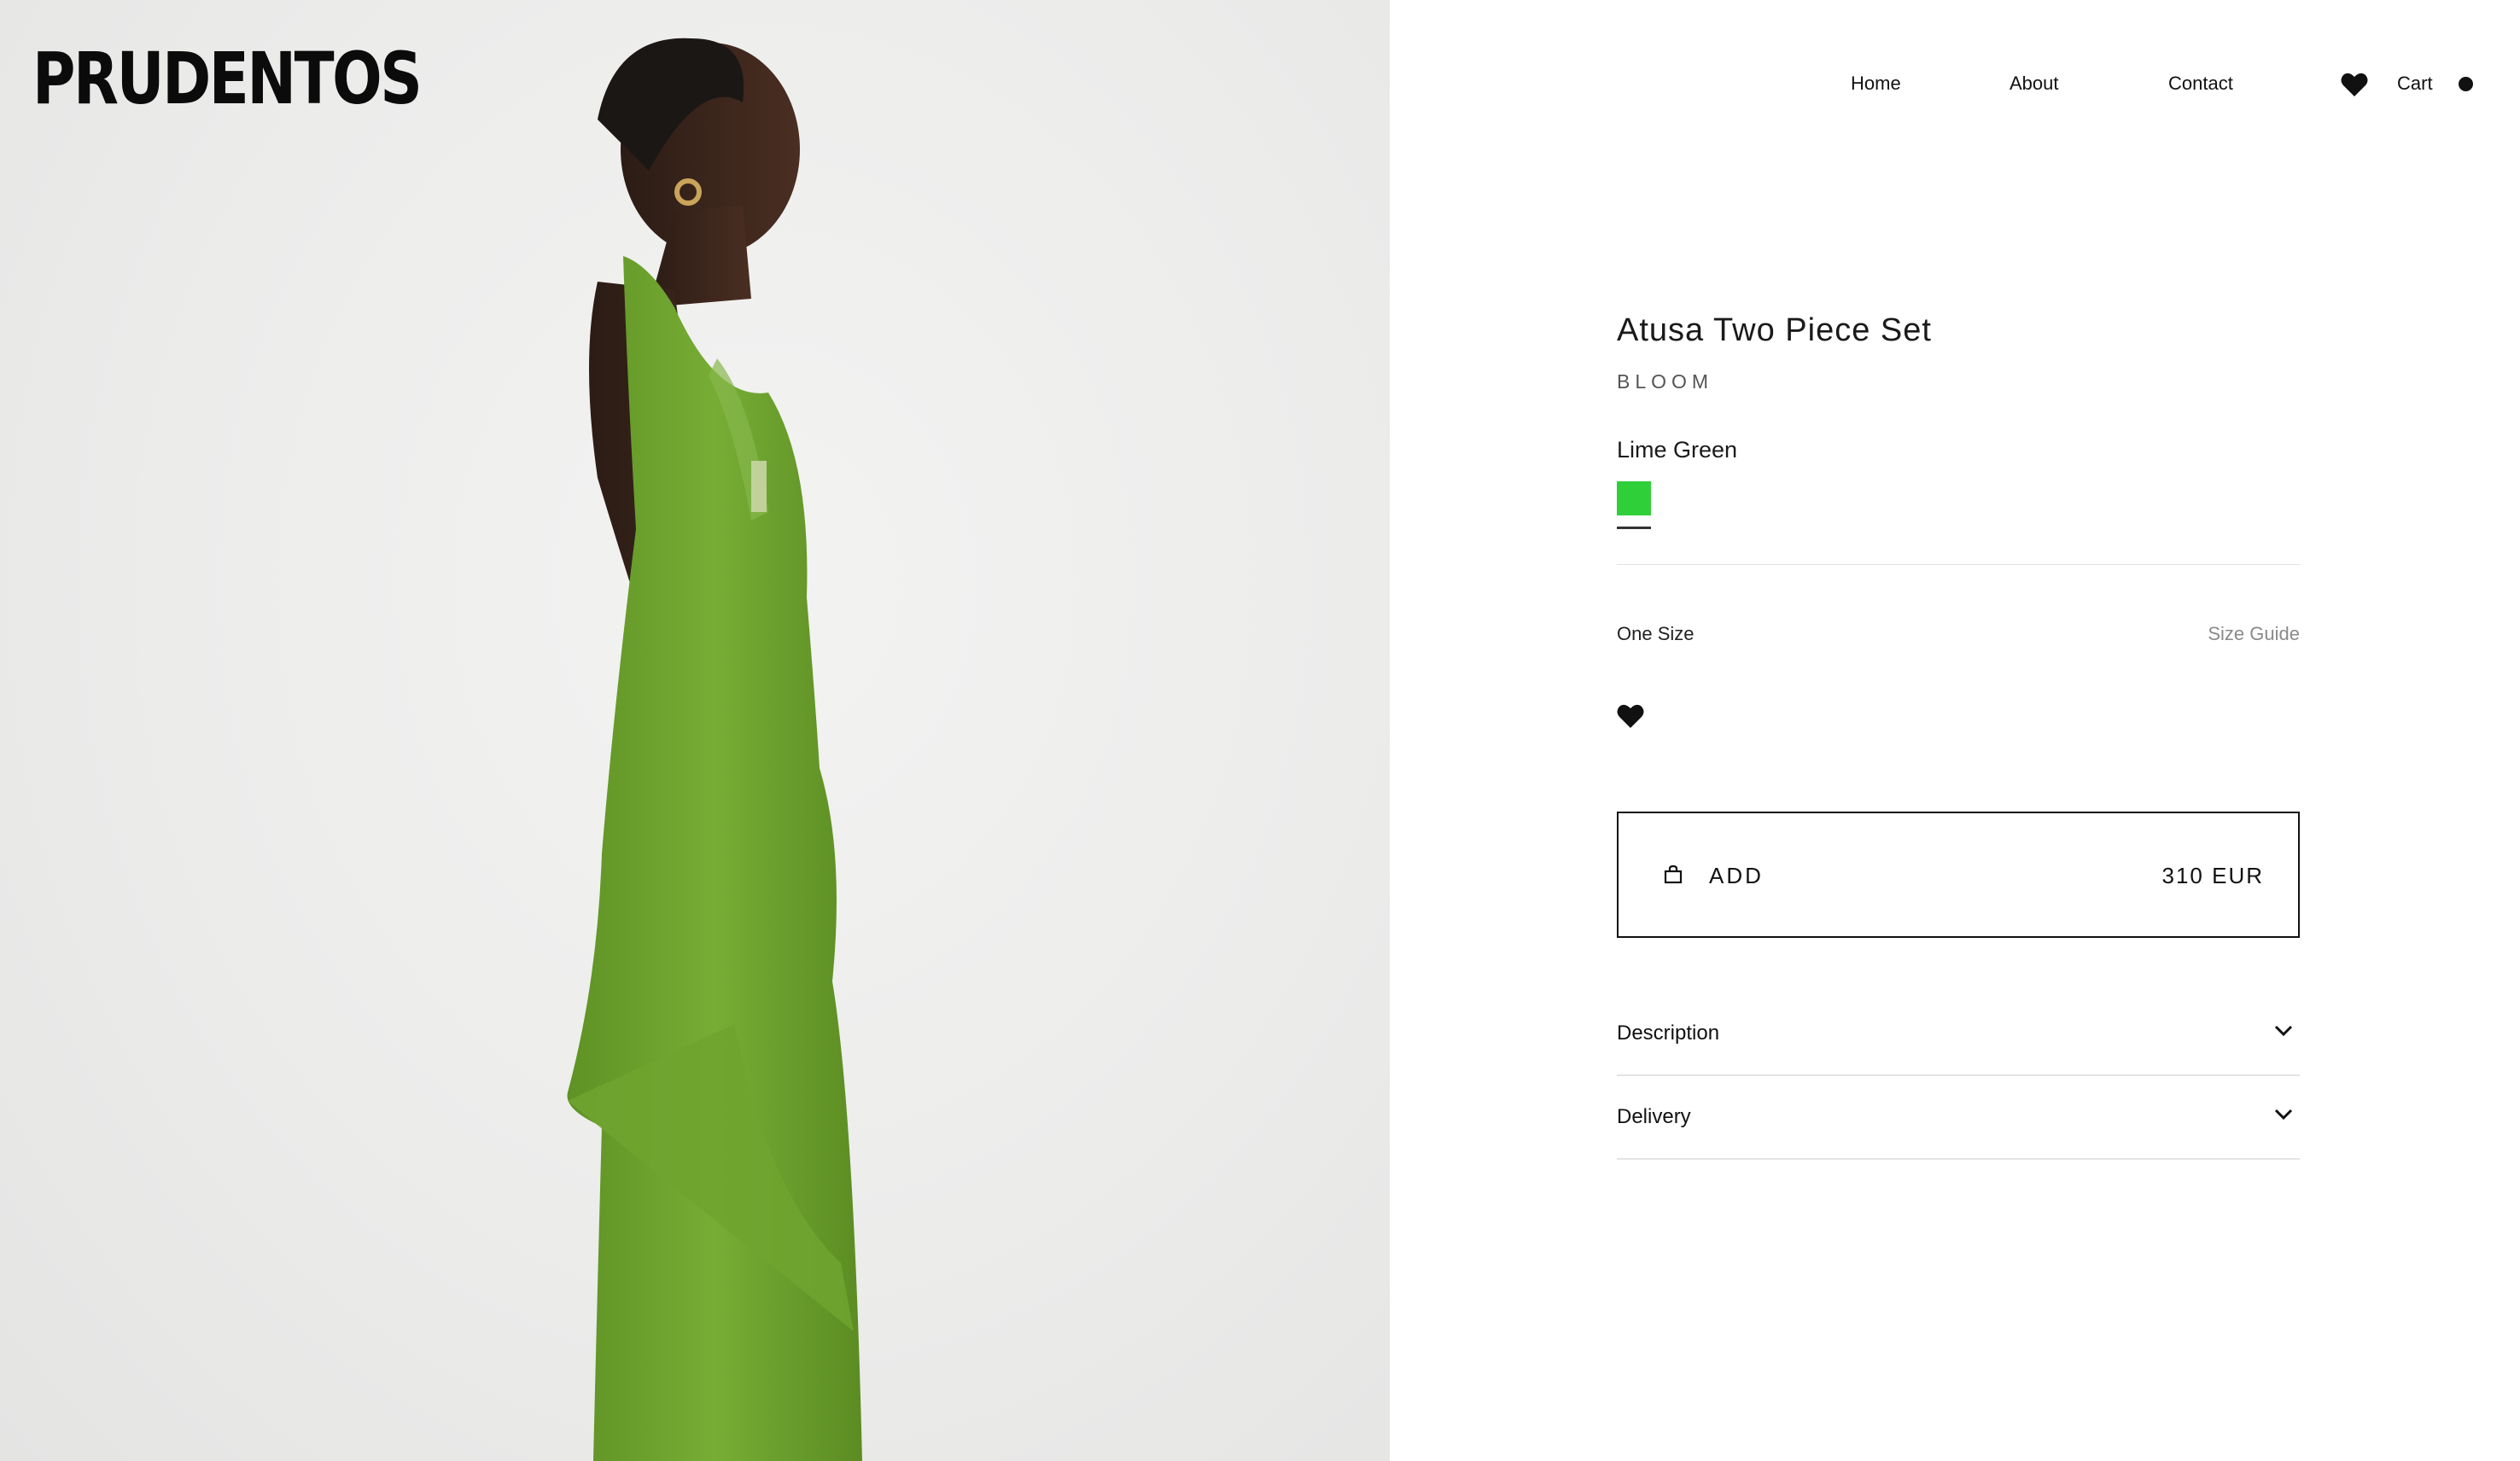  Describe the element at coordinates (227, 78) in the screenshot. I see `brand-logo: PRUDENTOS` at that location.